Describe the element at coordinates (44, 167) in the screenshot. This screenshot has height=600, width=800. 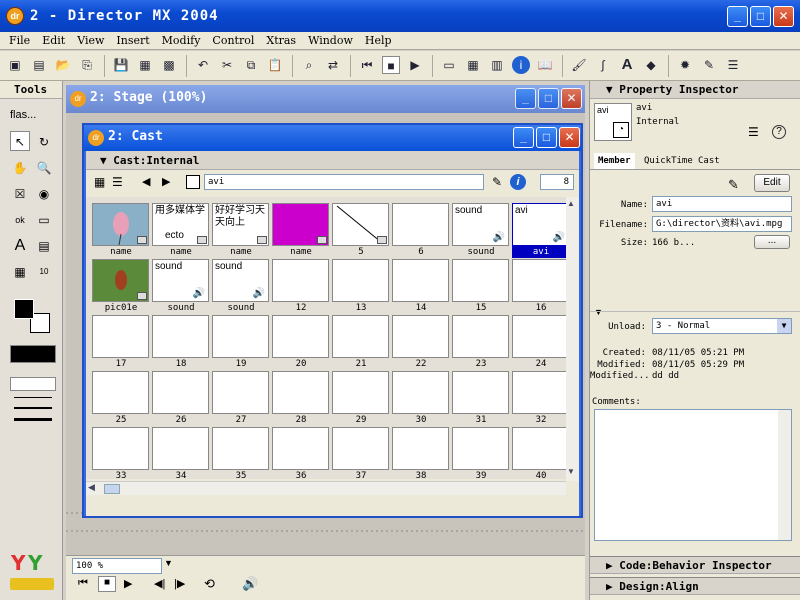
I see `zoom-tool-icon: 🔍` at that location.